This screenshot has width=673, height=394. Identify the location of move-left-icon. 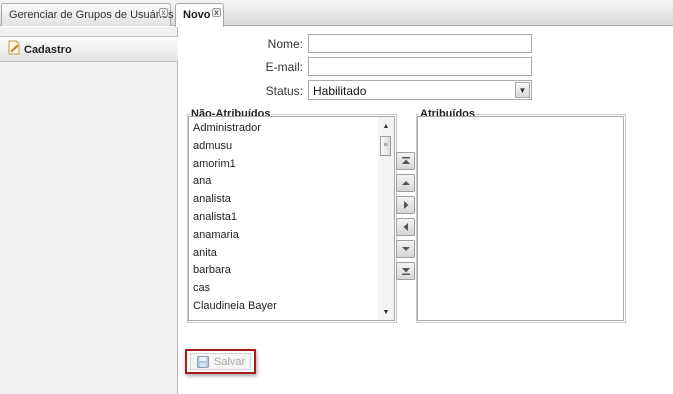
(405, 227).